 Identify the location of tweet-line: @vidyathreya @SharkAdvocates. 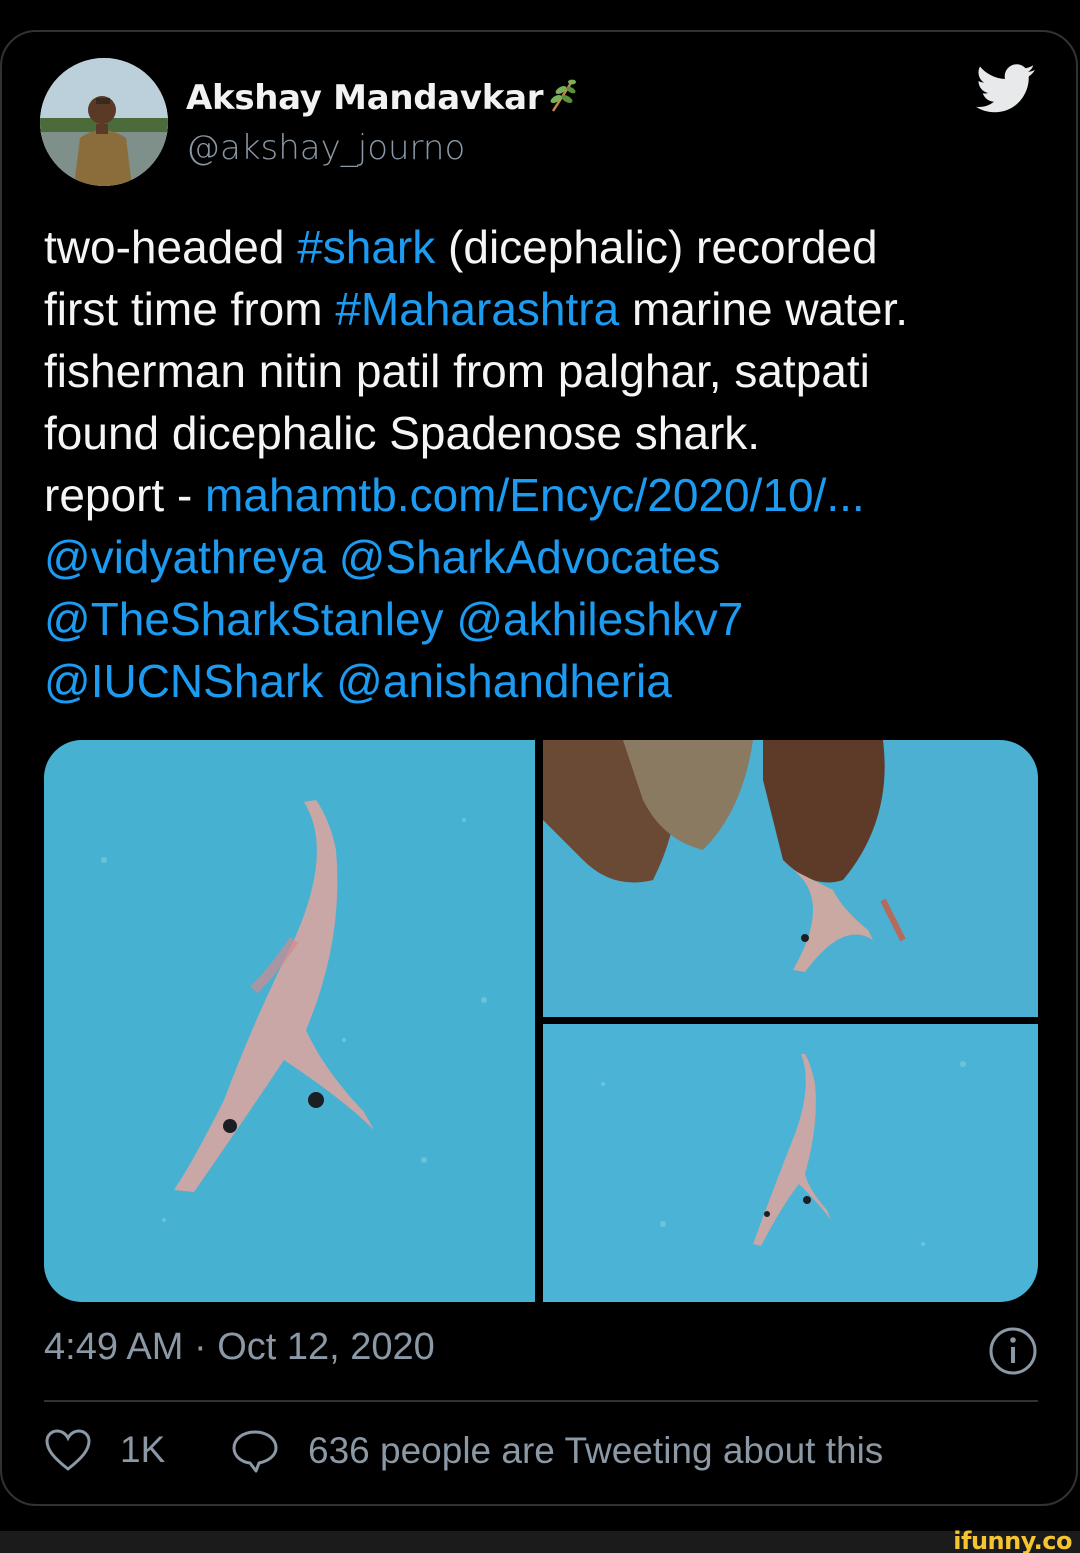
(544, 557).